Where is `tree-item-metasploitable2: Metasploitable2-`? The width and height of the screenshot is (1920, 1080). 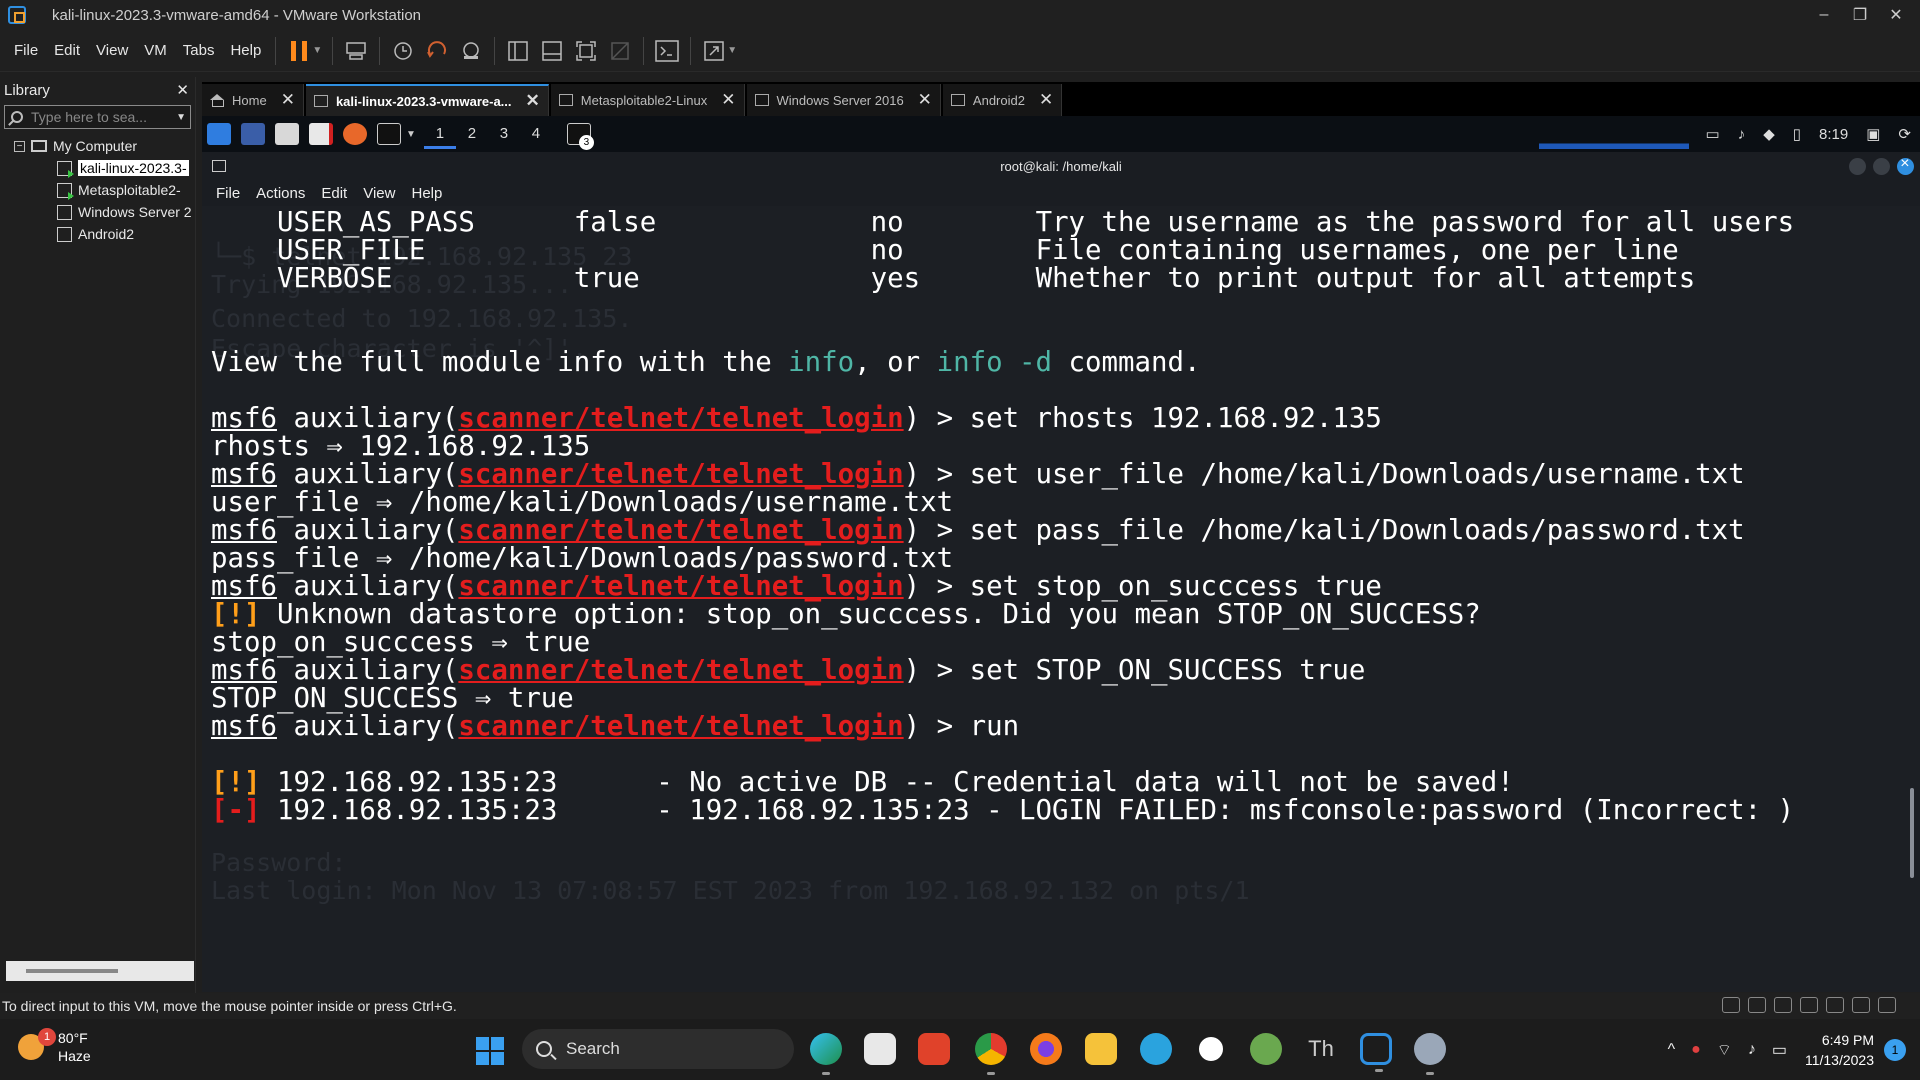
tree-item-metasploitable2: Metasploitable2- is located at coordinates (97, 190).